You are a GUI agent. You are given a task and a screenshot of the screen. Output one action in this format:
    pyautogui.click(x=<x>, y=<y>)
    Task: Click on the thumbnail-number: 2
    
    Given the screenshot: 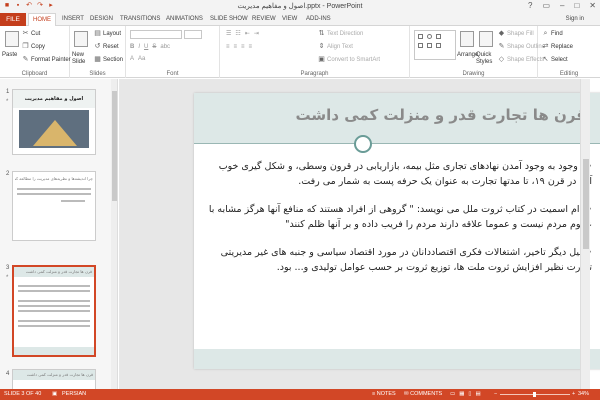 What is the action you would take?
    pyautogui.click(x=8, y=174)
    